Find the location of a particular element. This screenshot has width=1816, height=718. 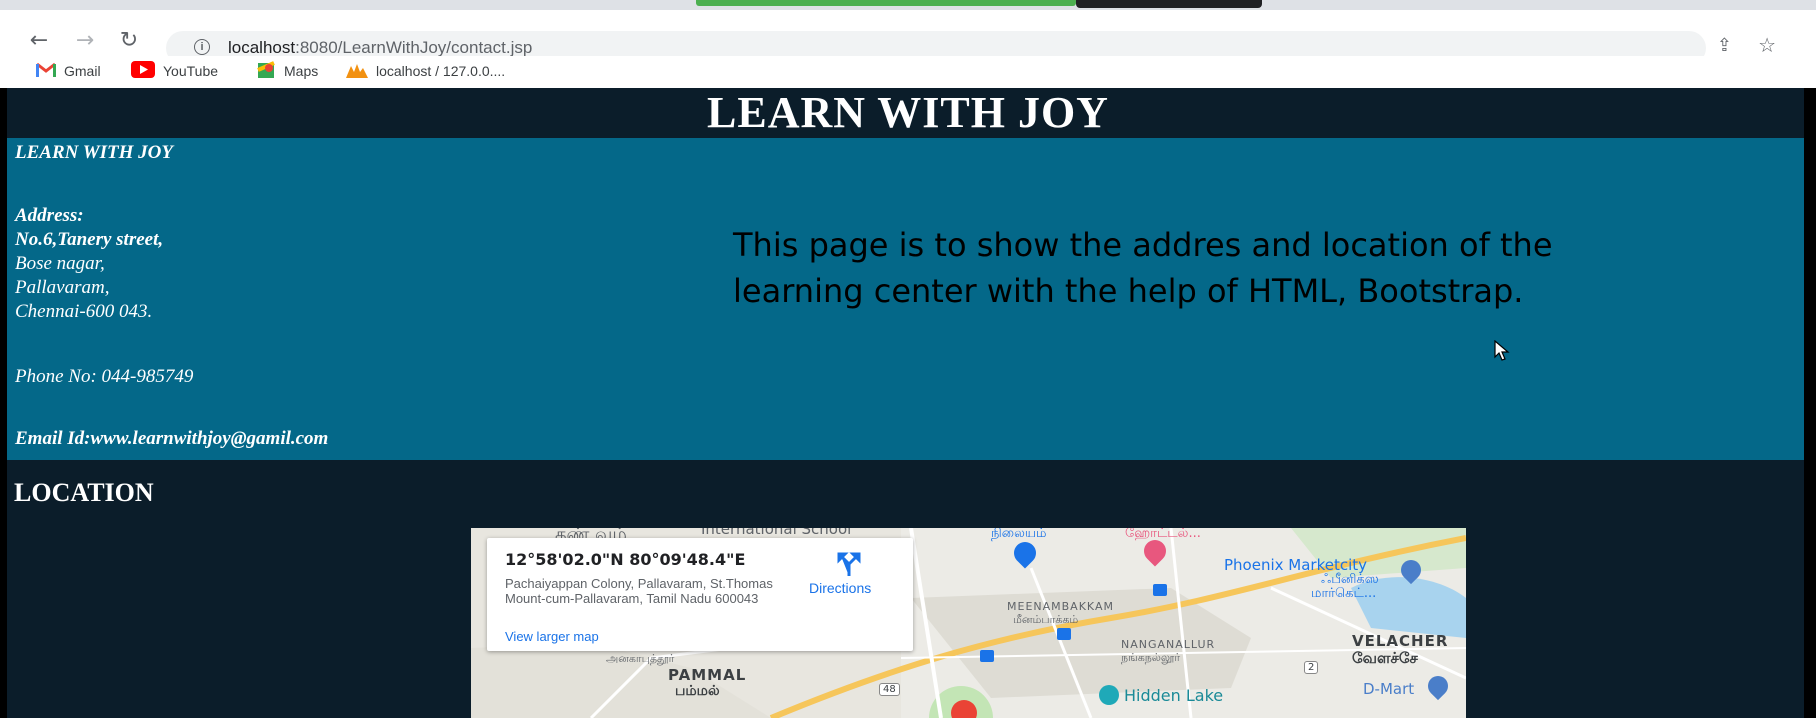

map-label: மீனம்பாக்கம் is located at coordinates (1046, 619).